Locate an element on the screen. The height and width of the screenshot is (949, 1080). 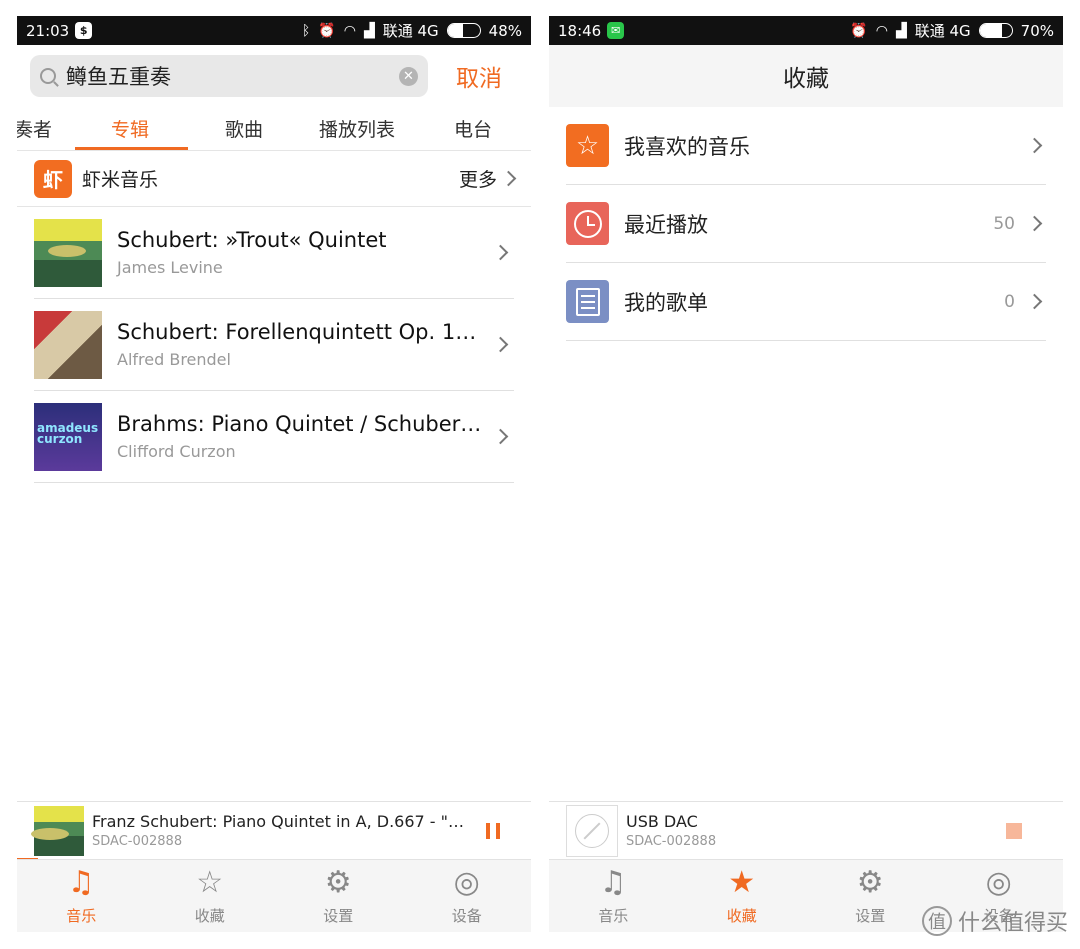
battery-percent: 70% is located at coordinates (1037, 30).